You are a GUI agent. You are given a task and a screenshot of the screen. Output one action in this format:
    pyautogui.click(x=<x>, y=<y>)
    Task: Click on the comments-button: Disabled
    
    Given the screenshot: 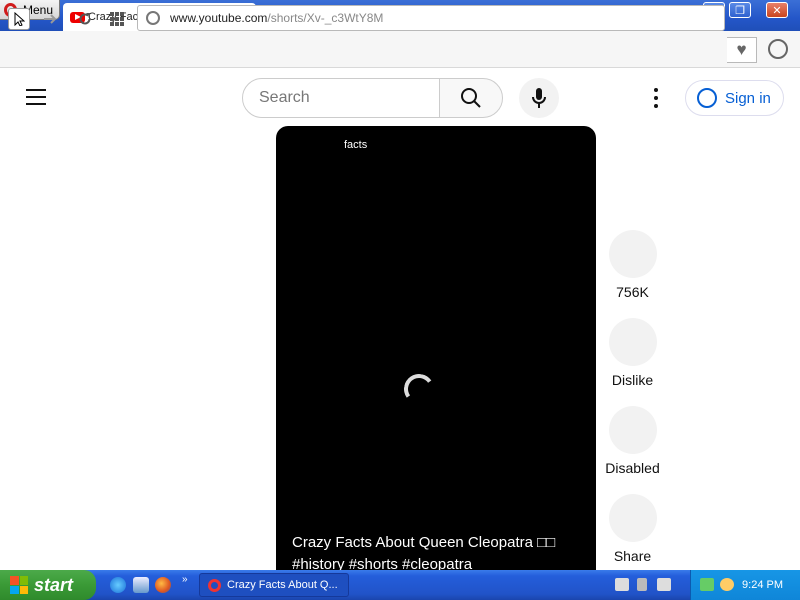 What is the action you would take?
    pyautogui.click(x=632, y=441)
    